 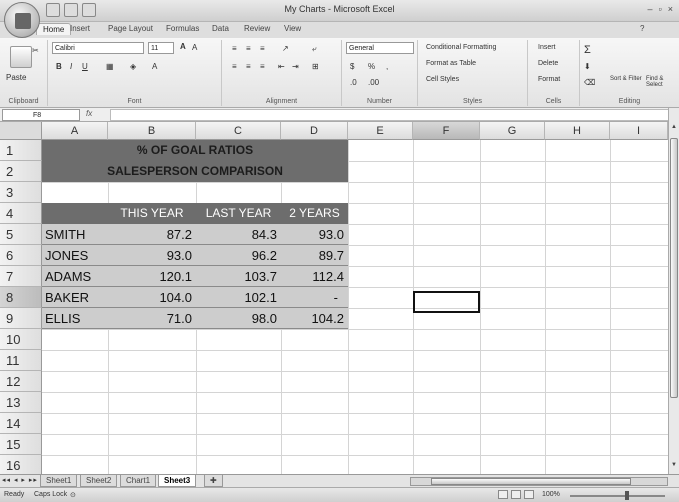 What do you see at coordinates (20, 480) in the screenshot?
I see `sheet-nav-arrows-icon: ◂◂ ◂ ▸ ▸▸` at bounding box center [20, 480].